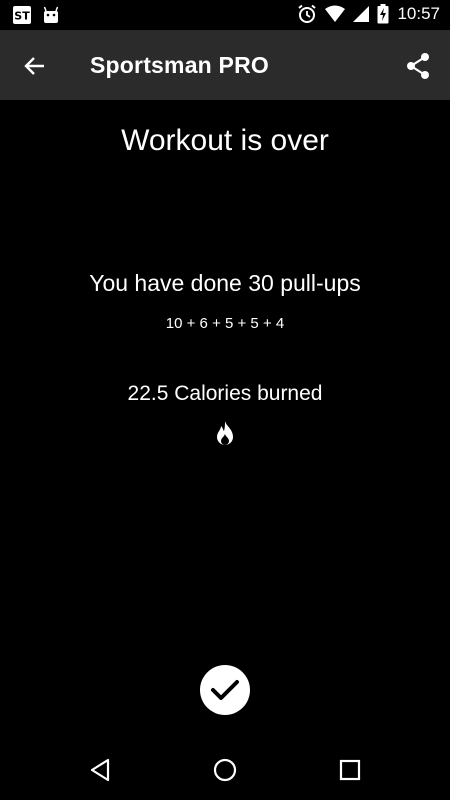 The width and height of the screenshot is (450, 800). Describe the element at coordinates (418, 13) in the screenshot. I see `status-time: 10:57` at that location.